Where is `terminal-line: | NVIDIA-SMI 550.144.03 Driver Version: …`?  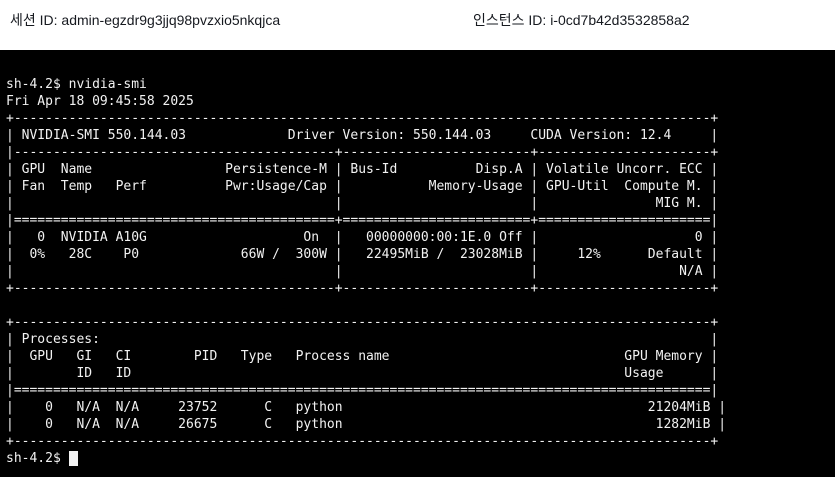 terminal-line: | NVIDIA-SMI 550.144.03 Driver Version: … is located at coordinates (362, 135).